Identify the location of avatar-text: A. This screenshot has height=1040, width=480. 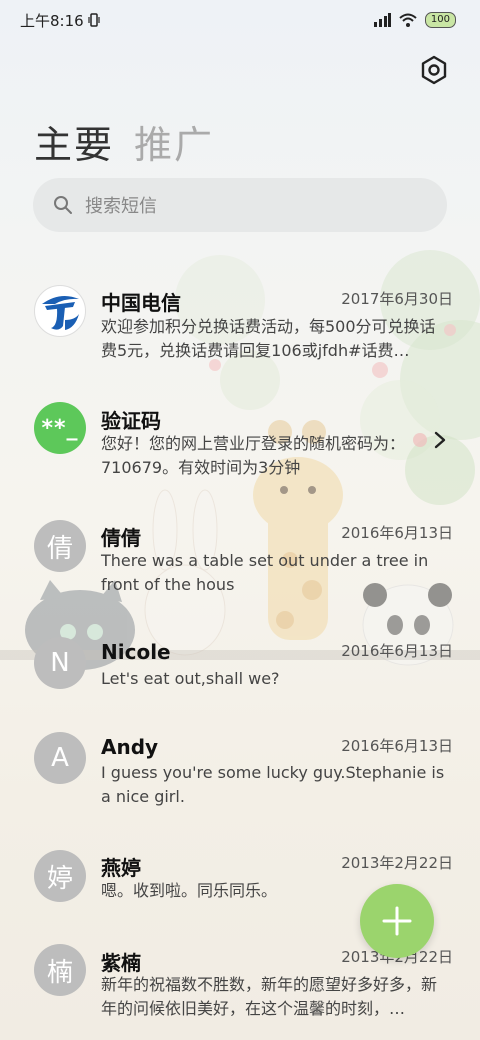
(60, 758).